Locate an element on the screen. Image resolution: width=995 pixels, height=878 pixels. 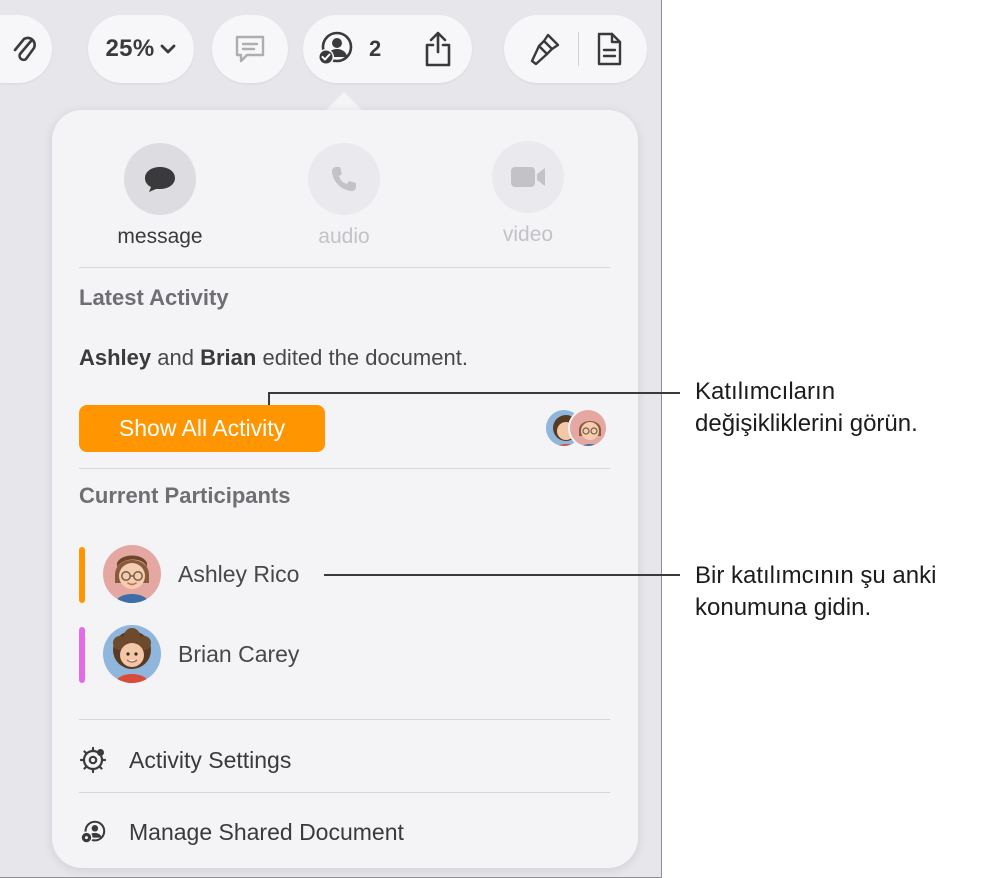
attach-button is located at coordinates (26, 49).